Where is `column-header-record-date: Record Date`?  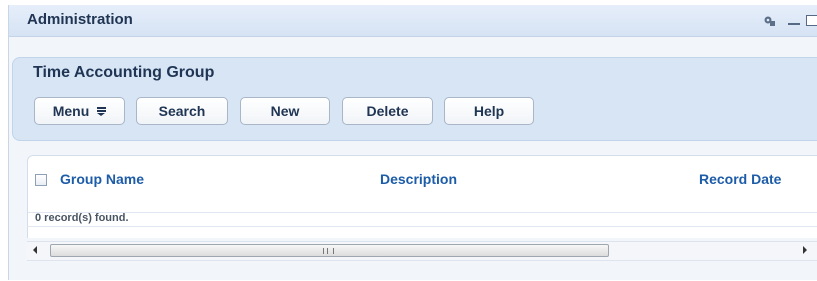
column-header-record-date: Record Date is located at coordinates (740, 179).